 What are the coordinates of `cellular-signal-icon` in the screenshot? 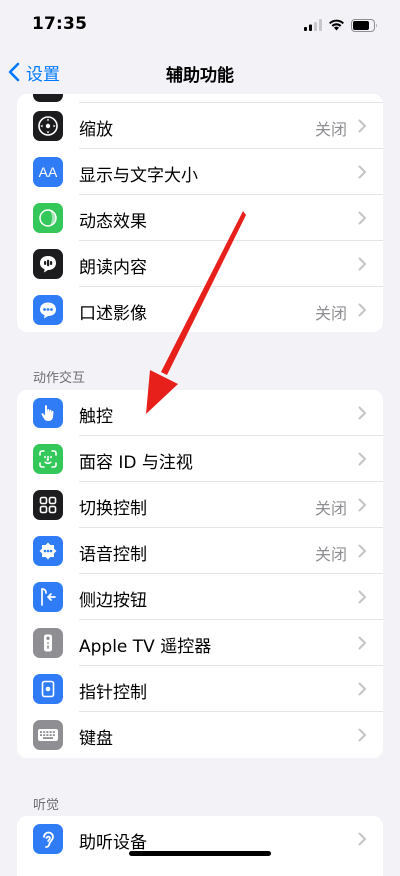 It's located at (313, 25).